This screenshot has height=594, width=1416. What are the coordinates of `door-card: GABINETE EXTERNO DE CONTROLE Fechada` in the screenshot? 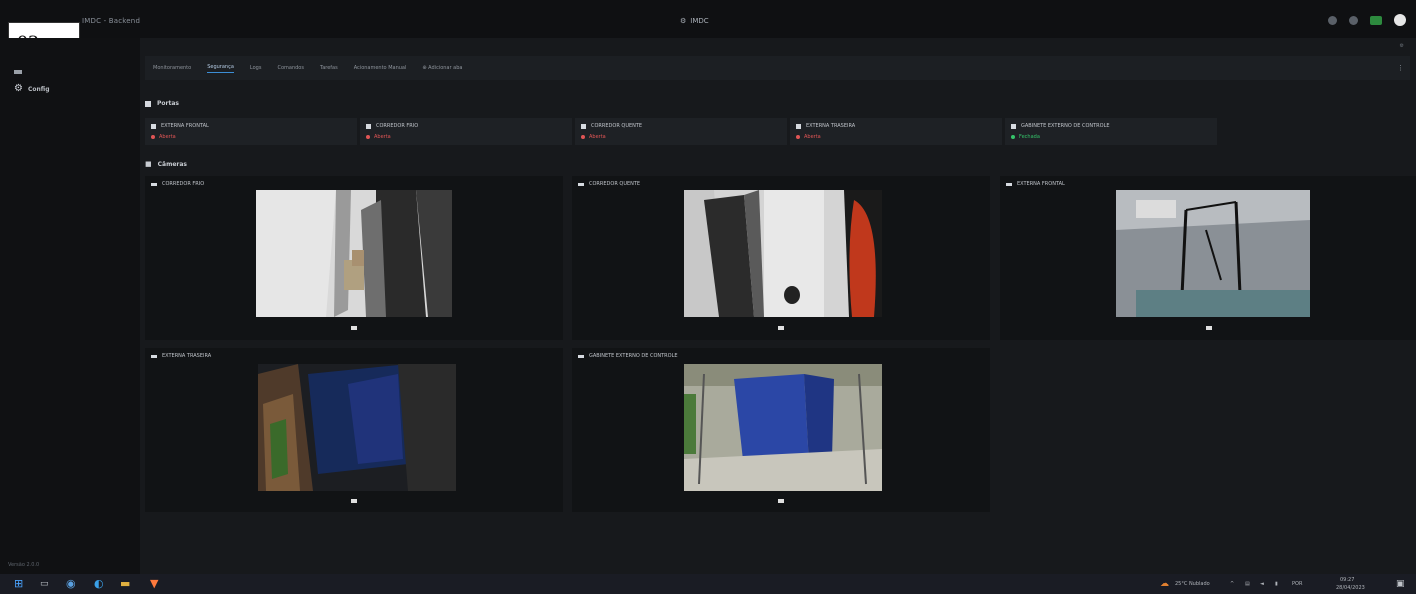 It's located at (1111, 131).